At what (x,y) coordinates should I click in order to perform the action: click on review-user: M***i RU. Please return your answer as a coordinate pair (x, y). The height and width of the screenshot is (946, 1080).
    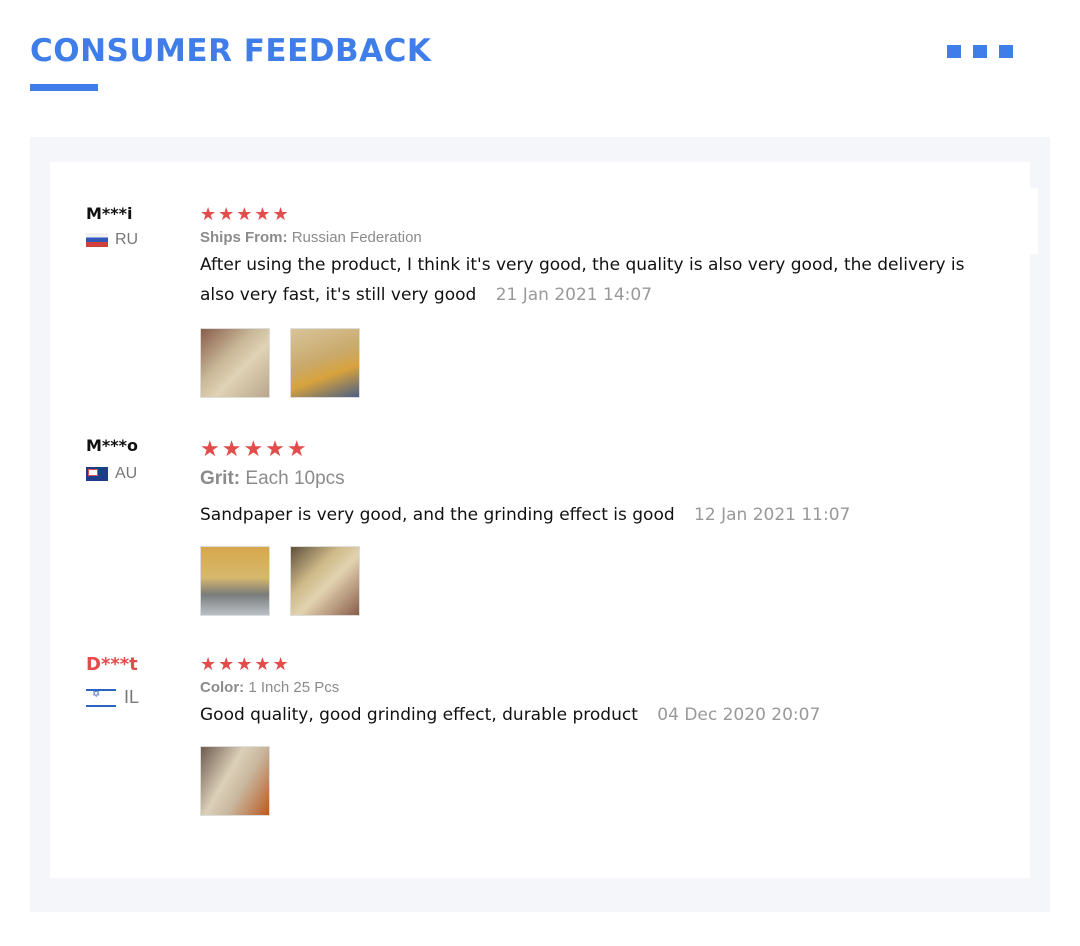
    Looking at the image, I should click on (146, 226).